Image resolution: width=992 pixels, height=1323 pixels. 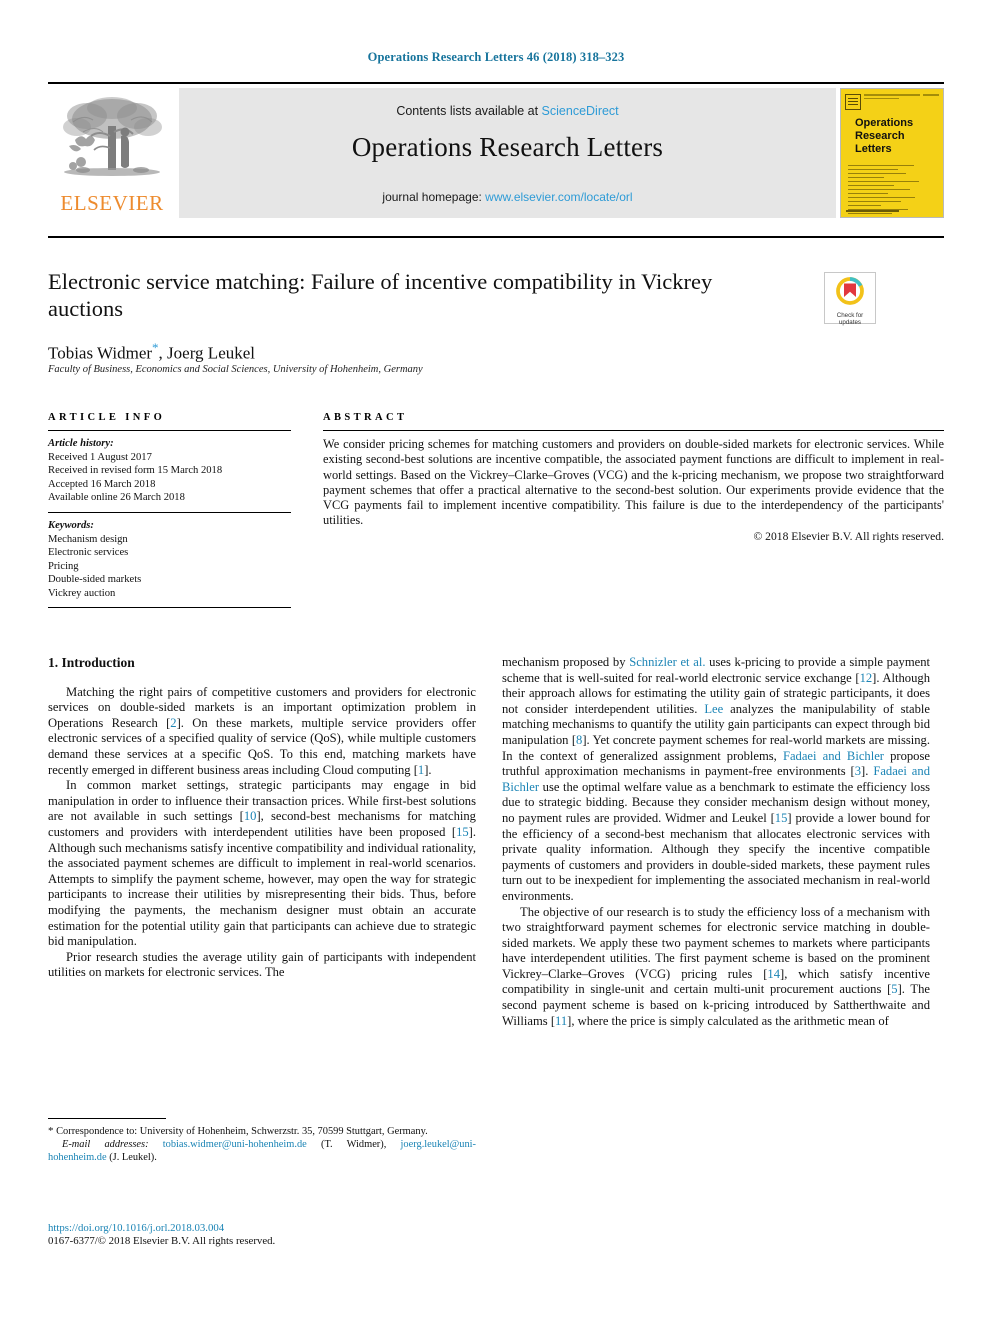 I want to click on section-heading-introduction: 1. Introduction, so click(x=91, y=662).